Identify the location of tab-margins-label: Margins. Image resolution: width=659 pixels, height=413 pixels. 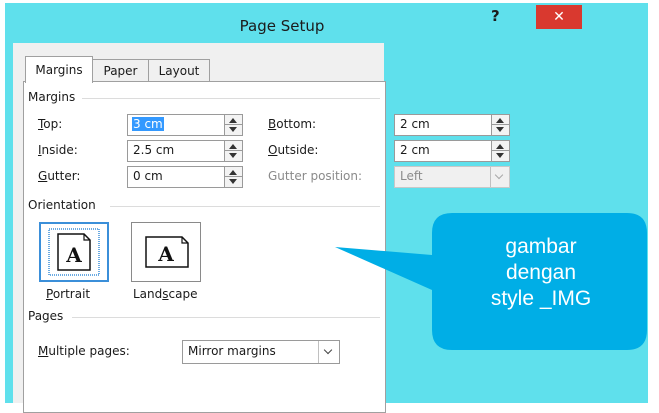
(59, 70).